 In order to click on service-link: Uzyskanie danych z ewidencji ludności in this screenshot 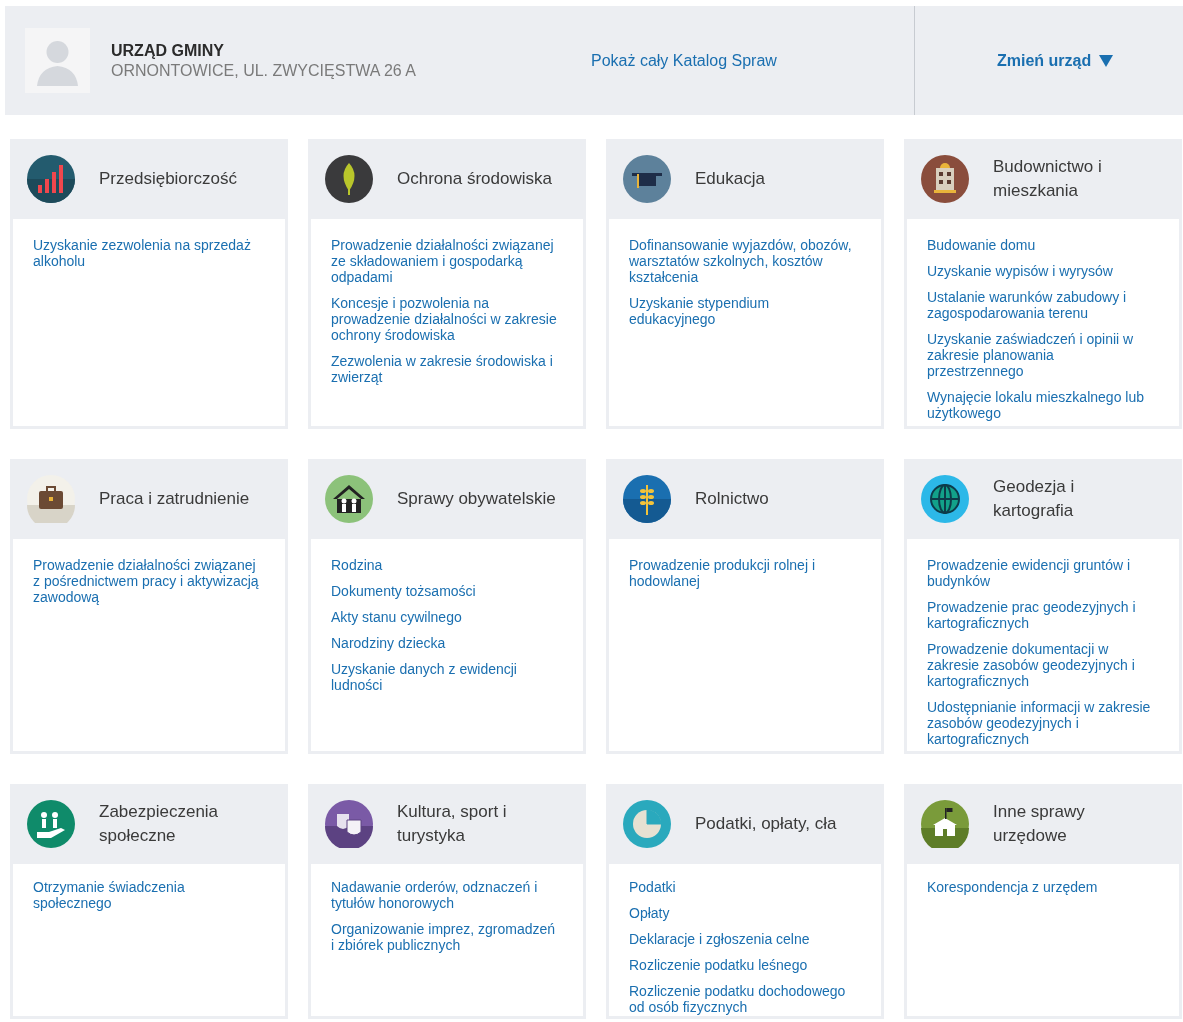, I will do `click(444, 677)`.